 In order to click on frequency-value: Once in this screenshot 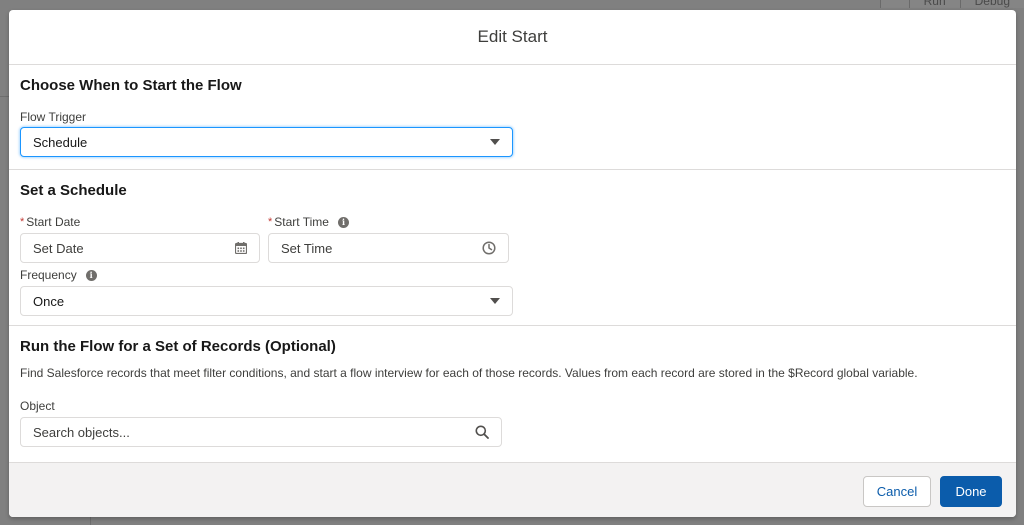, I will do `click(49, 301)`.